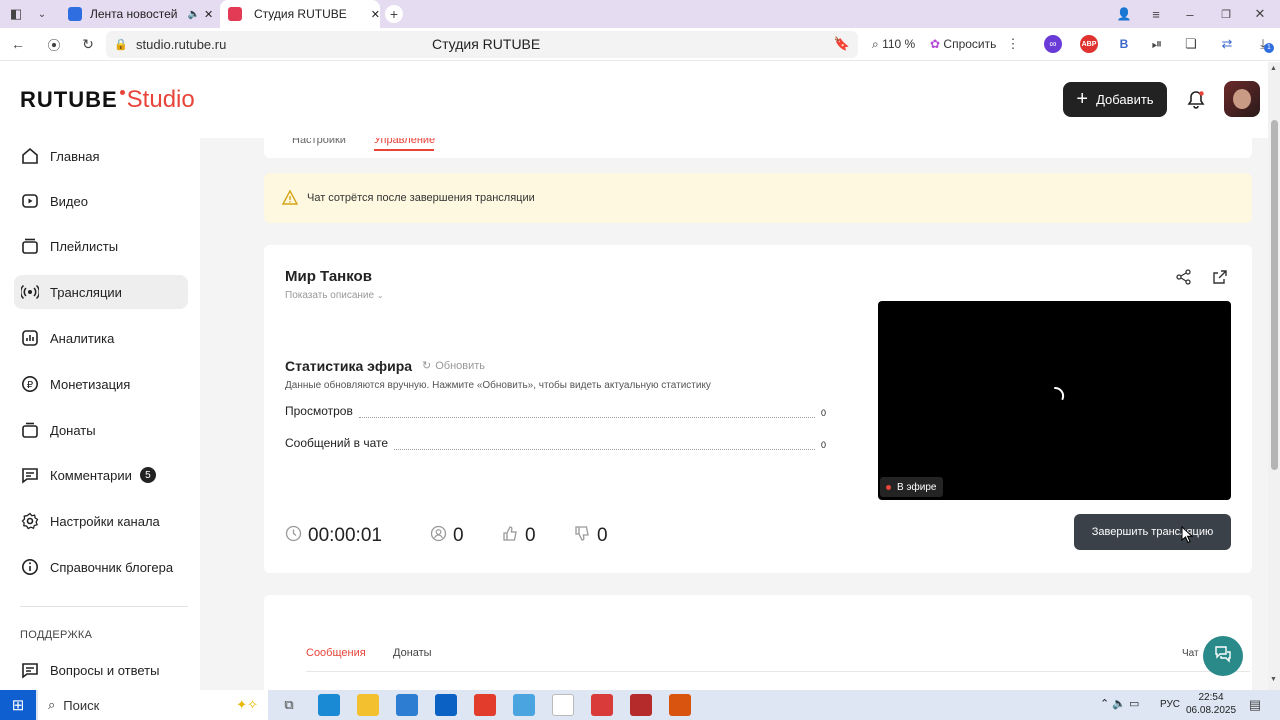 The width and height of the screenshot is (1280, 720). I want to click on sidebar-item-playlists: Плейлисты, so click(101, 246).